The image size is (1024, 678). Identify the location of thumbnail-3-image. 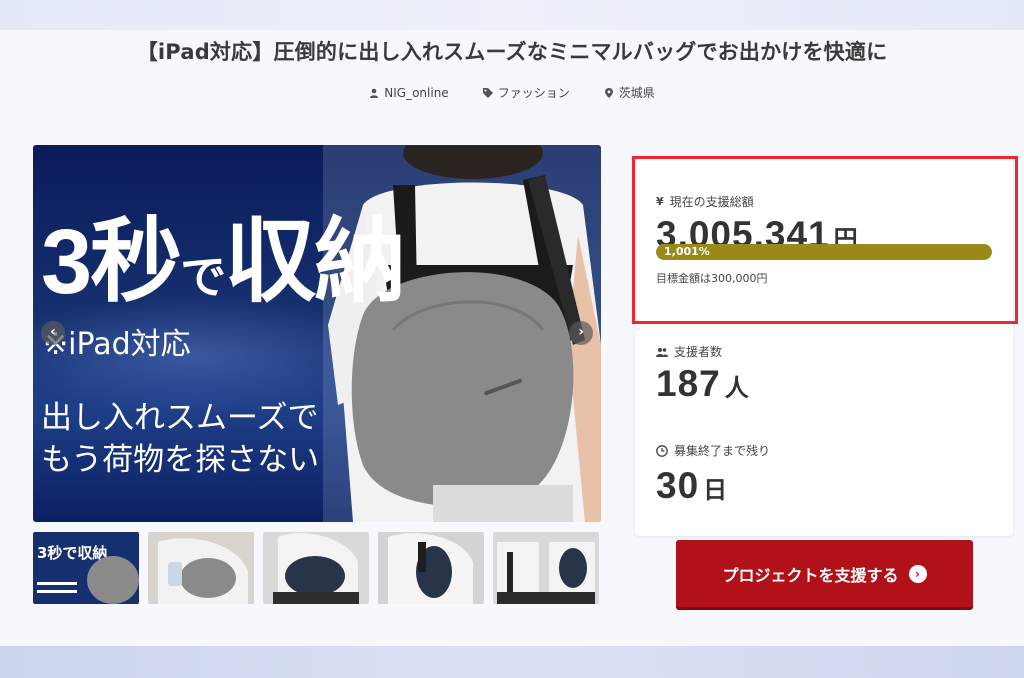
(316, 568).